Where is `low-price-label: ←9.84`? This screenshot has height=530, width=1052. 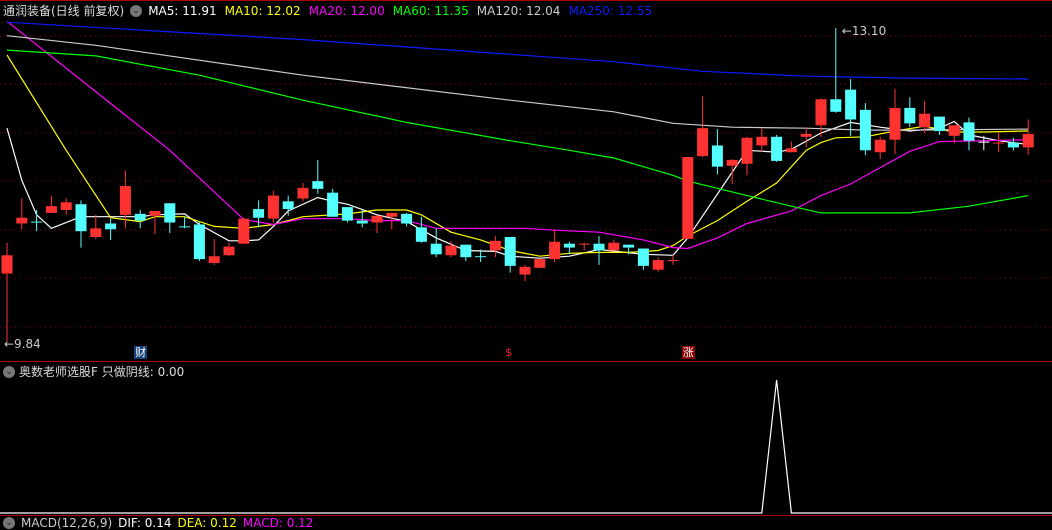
low-price-label: ←9.84 is located at coordinates (22, 344).